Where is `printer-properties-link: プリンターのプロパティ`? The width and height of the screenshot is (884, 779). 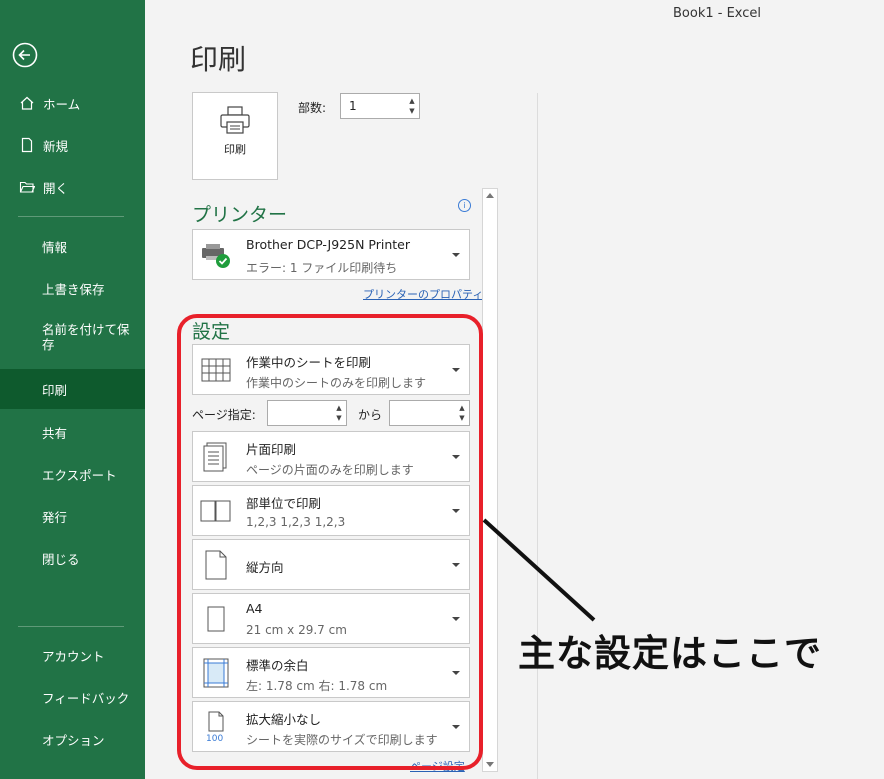 printer-properties-link: プリンターのプロパティ is located at coordinates (423, 294).